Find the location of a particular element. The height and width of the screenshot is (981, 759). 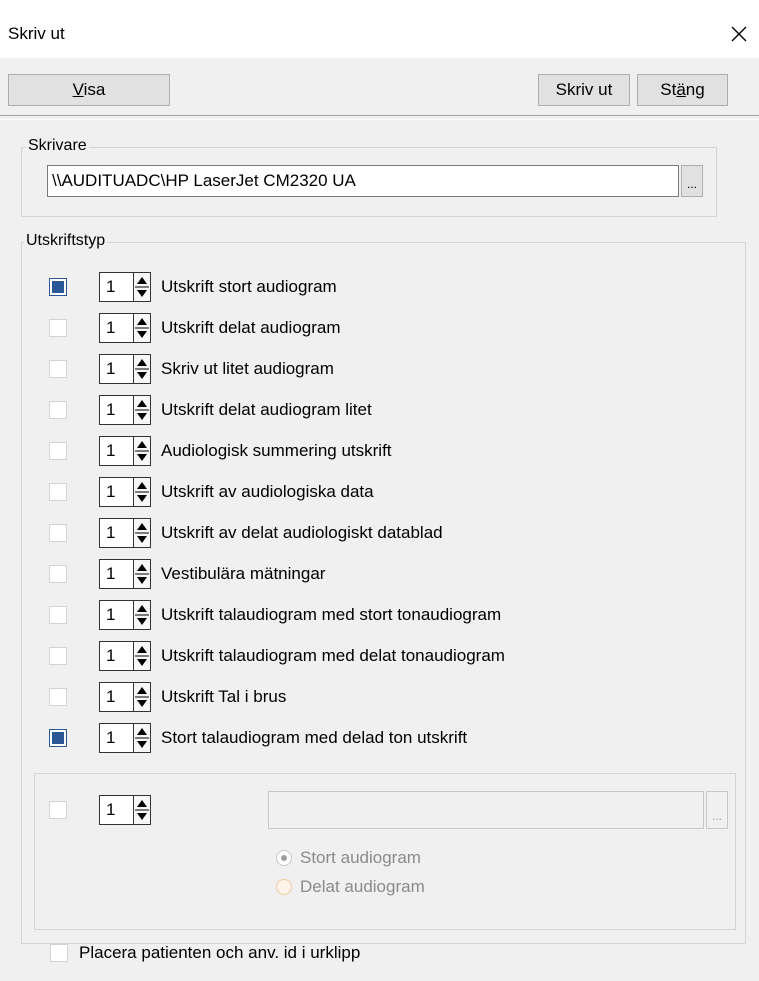

radio-large-audiogram: Stort audiogram is located at coordinates (348, 858).